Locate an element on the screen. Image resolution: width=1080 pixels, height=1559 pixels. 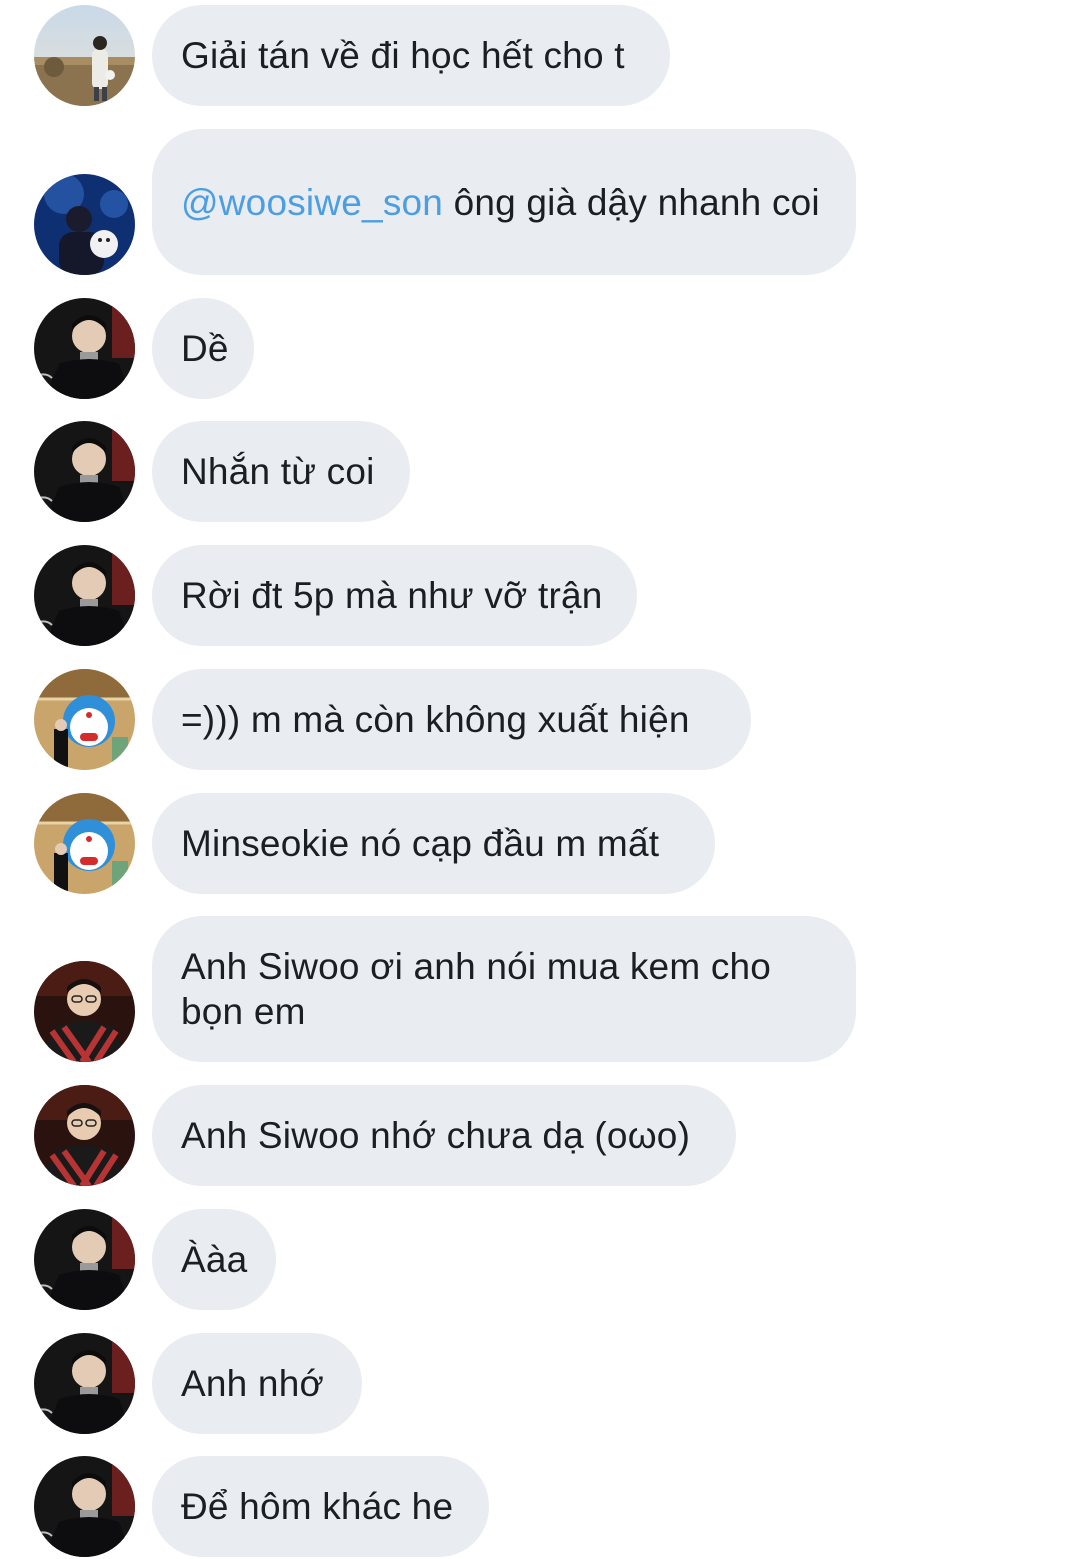
message-text-body: ông già dậy nhanh coi is located at coordinates (631, 202).